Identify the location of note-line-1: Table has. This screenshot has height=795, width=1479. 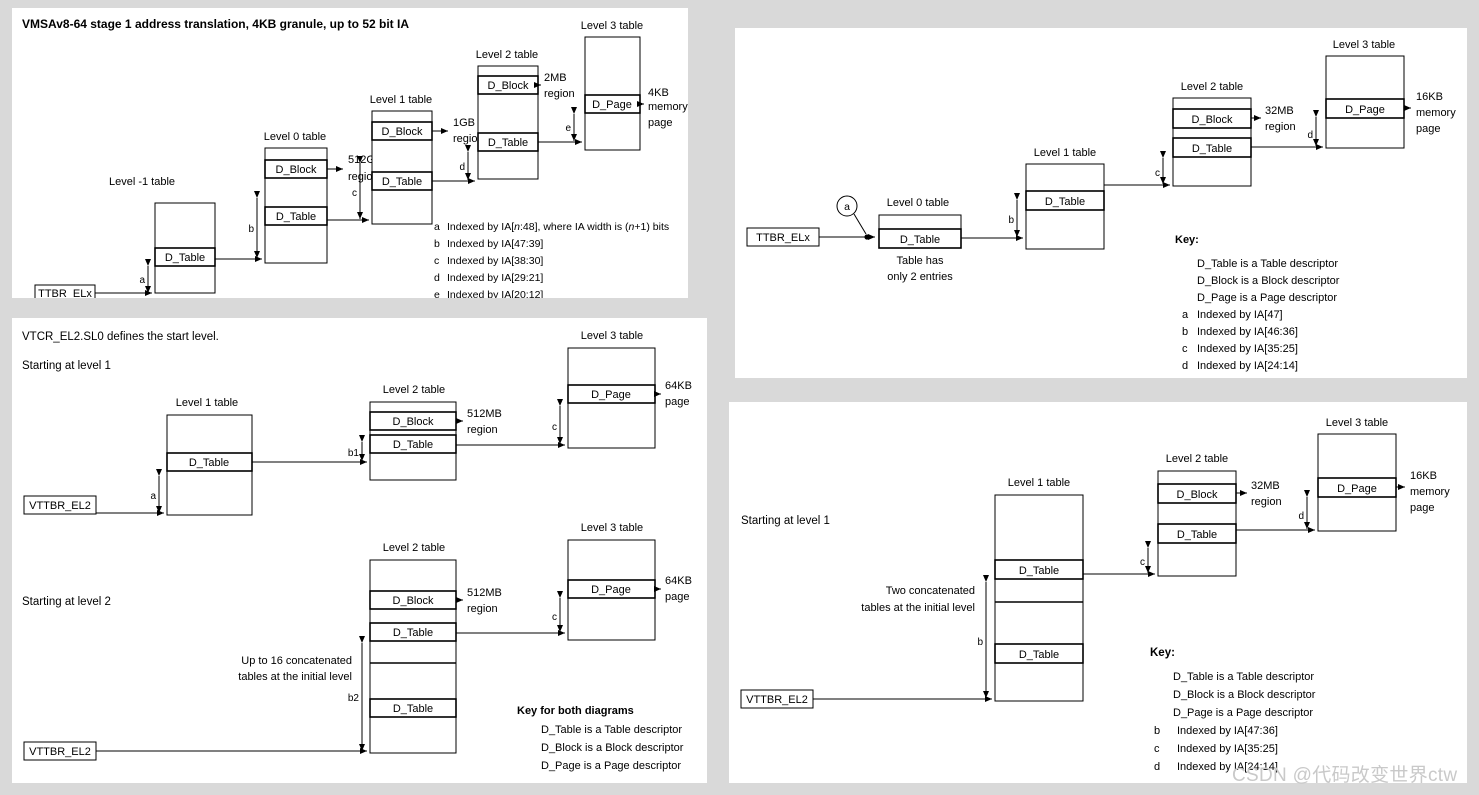
(920, 261).